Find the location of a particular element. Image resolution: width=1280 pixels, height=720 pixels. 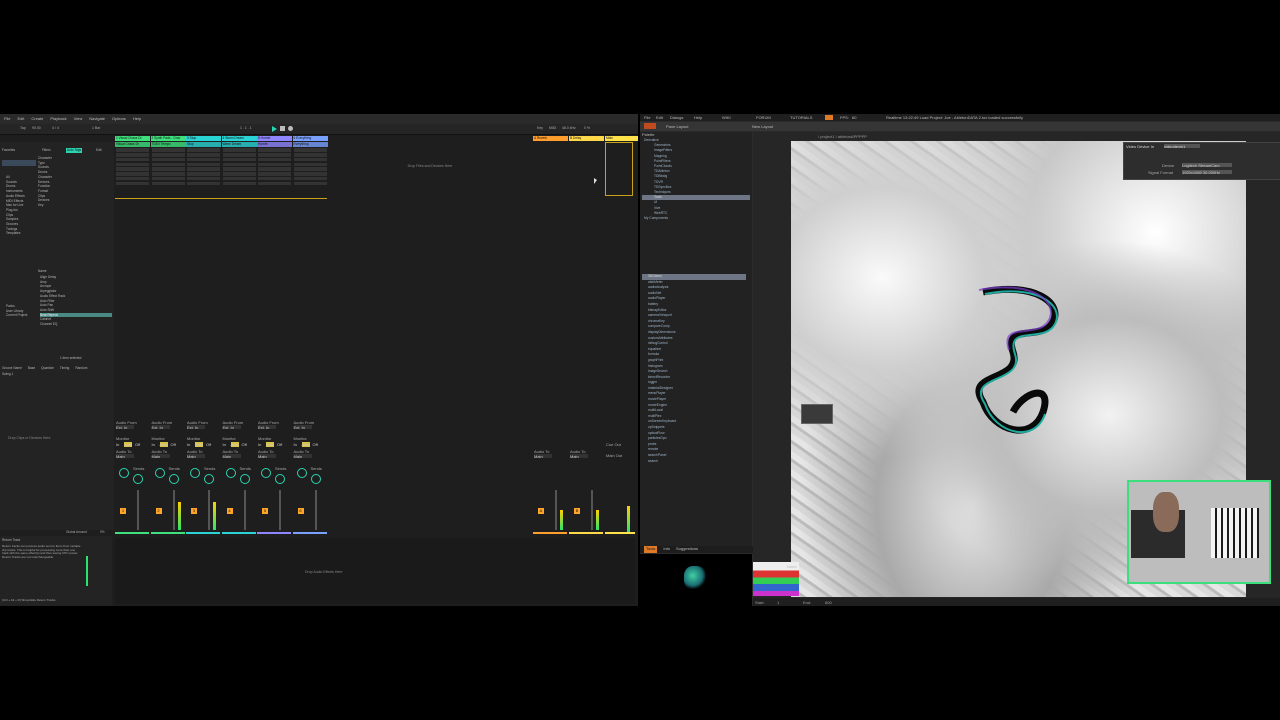

clip-slot: Everything is located at coordinates (310, 144).